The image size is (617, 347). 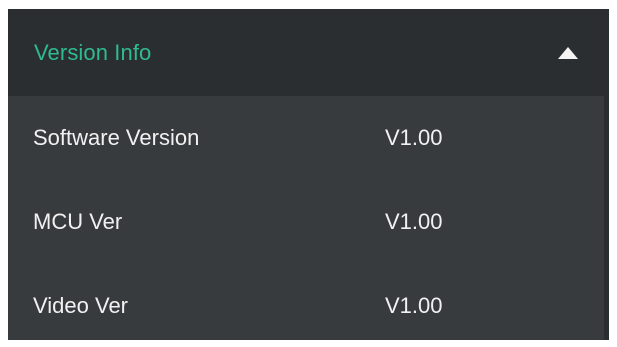 What do you see at coordinates (568, 53) in the screenshot?
I see `triangle-up-icon` at bounding box center [568, 53].